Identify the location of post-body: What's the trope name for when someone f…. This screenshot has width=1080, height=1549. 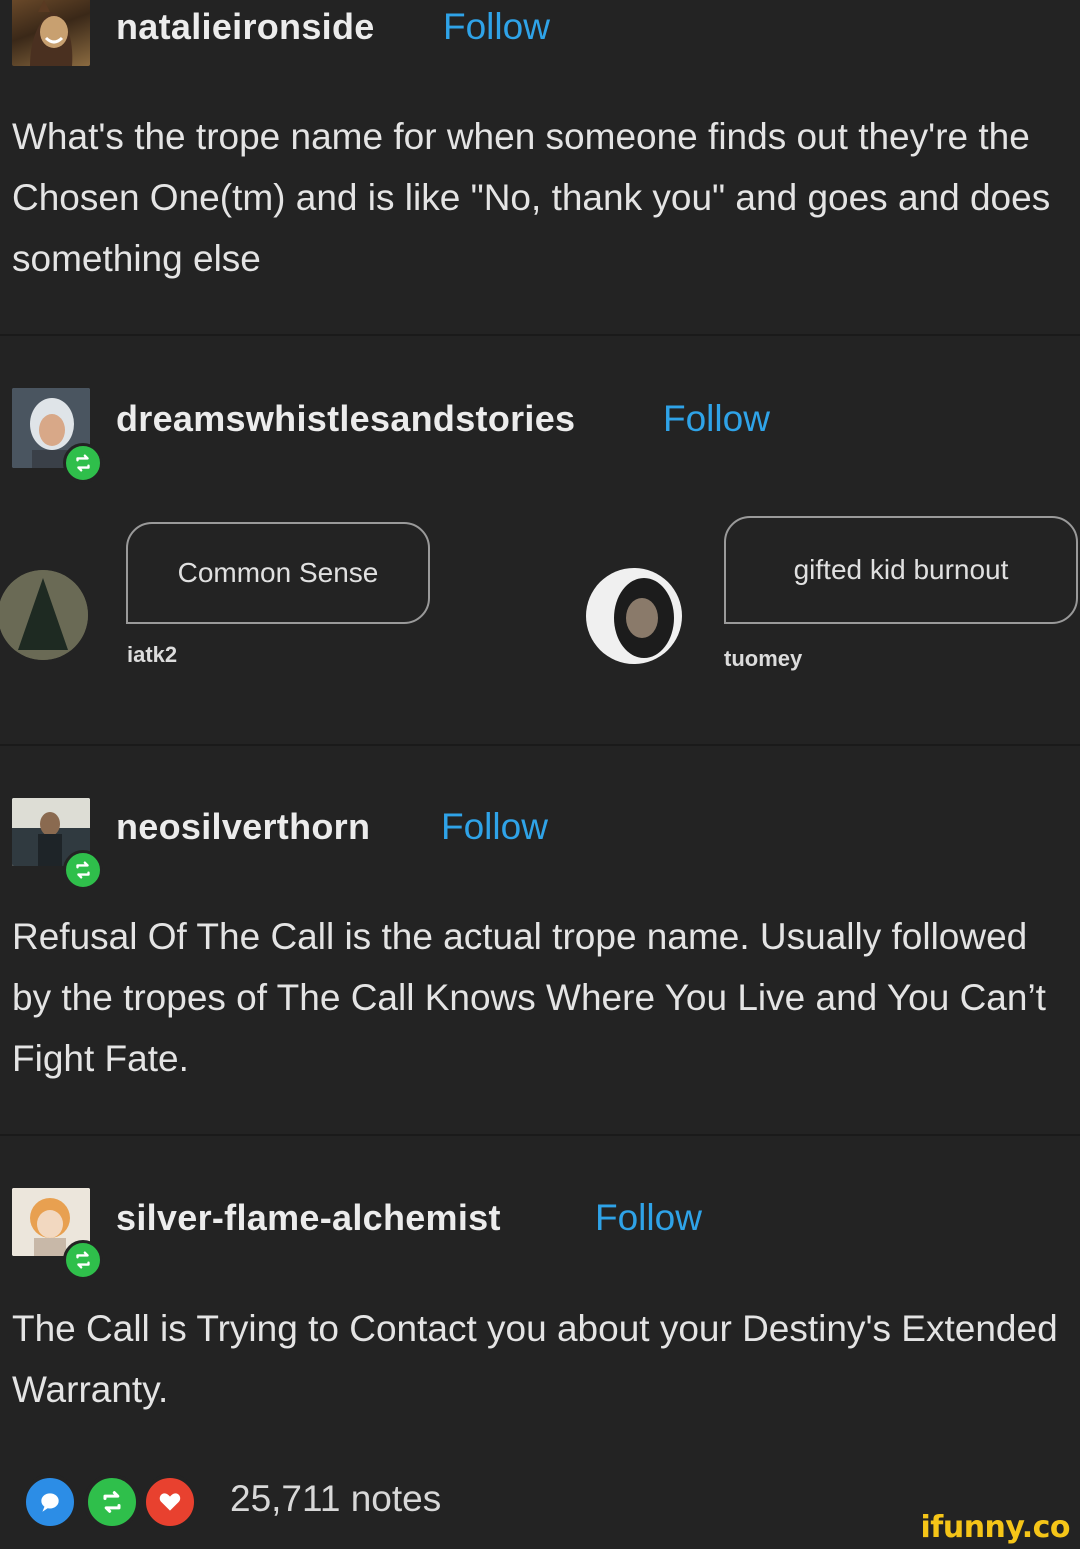
(531, 197).